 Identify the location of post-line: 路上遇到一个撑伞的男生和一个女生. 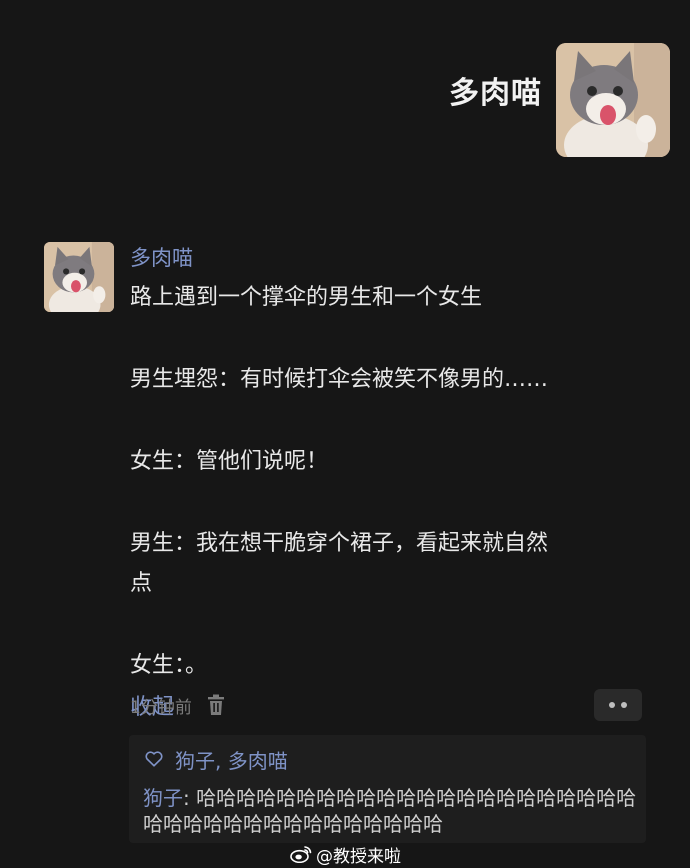
(306, 297).